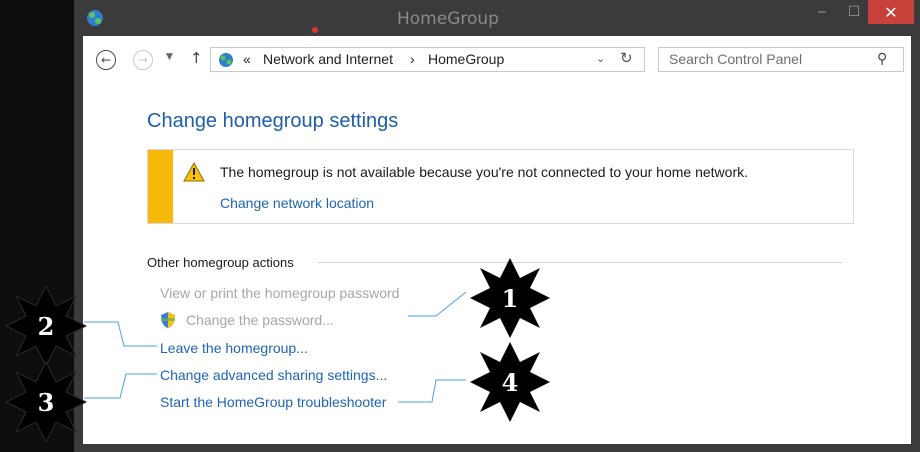 This screenshot has height=452, width=920. I want to click on callout-badge-3: 3, so click(46, 402).